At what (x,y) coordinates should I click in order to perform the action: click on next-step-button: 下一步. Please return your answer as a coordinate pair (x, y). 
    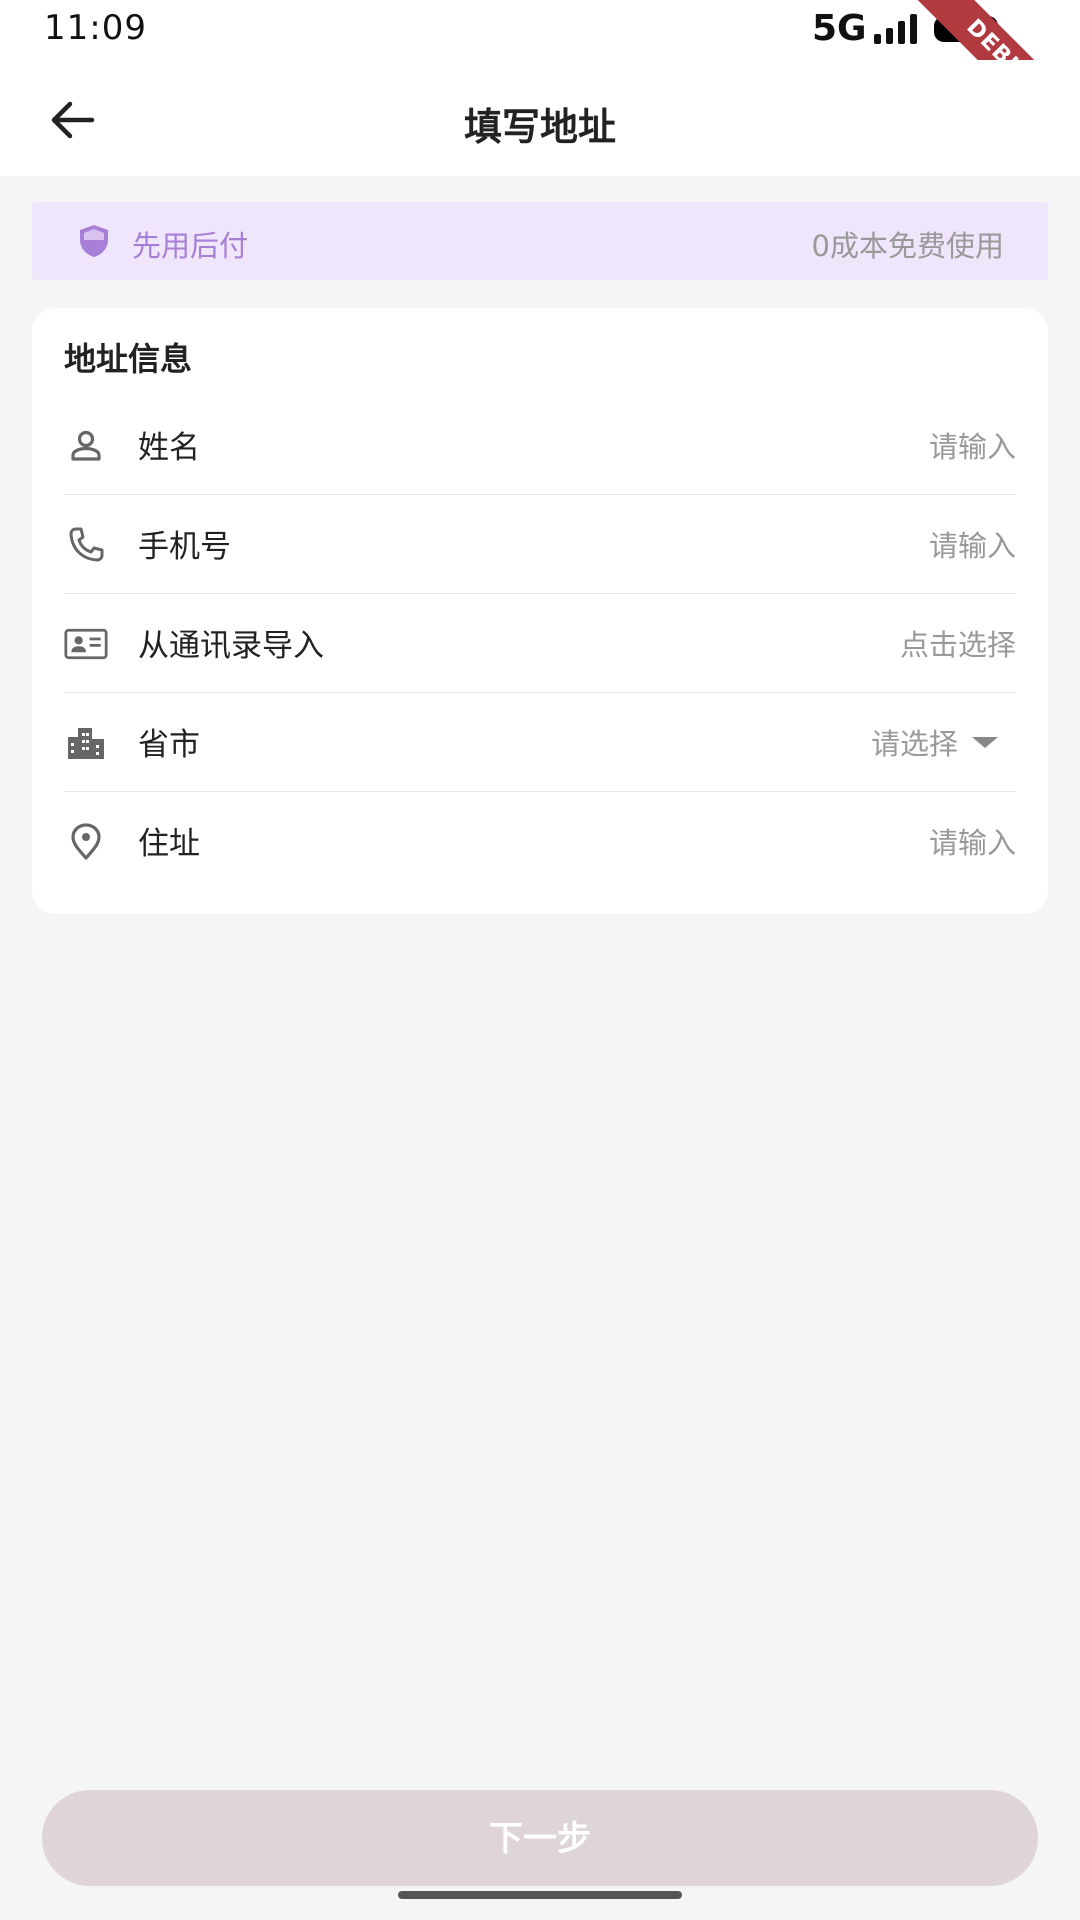
    Looking at the image, I should click on (540, 1838).